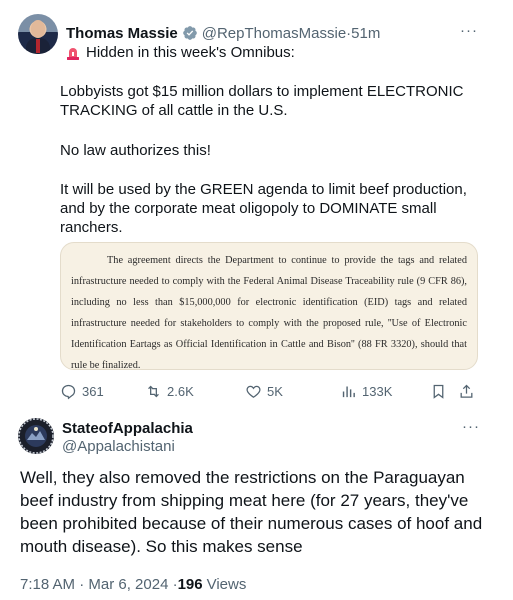  I want to click on reply-views-label: Views, so click(226, 584).